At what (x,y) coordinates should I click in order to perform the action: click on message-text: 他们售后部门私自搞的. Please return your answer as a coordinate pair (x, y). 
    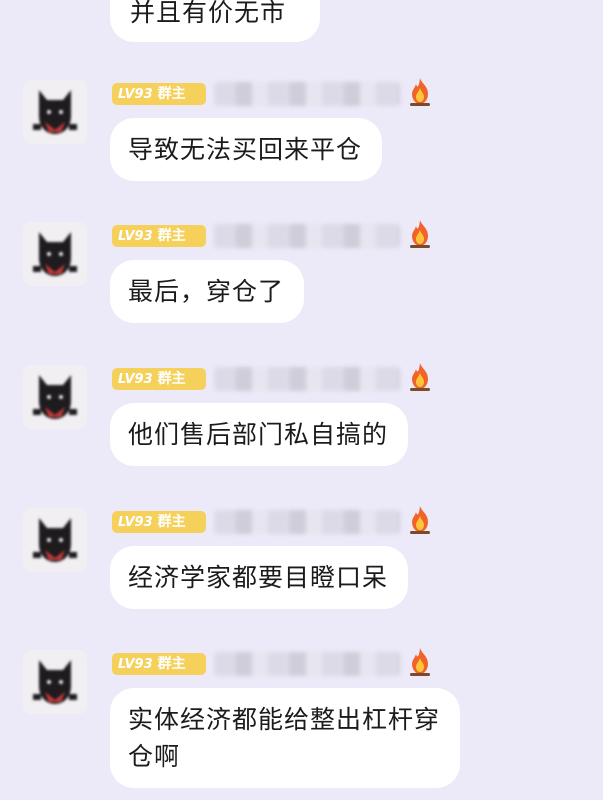
    Looking at the image, I should click on (258, 434).